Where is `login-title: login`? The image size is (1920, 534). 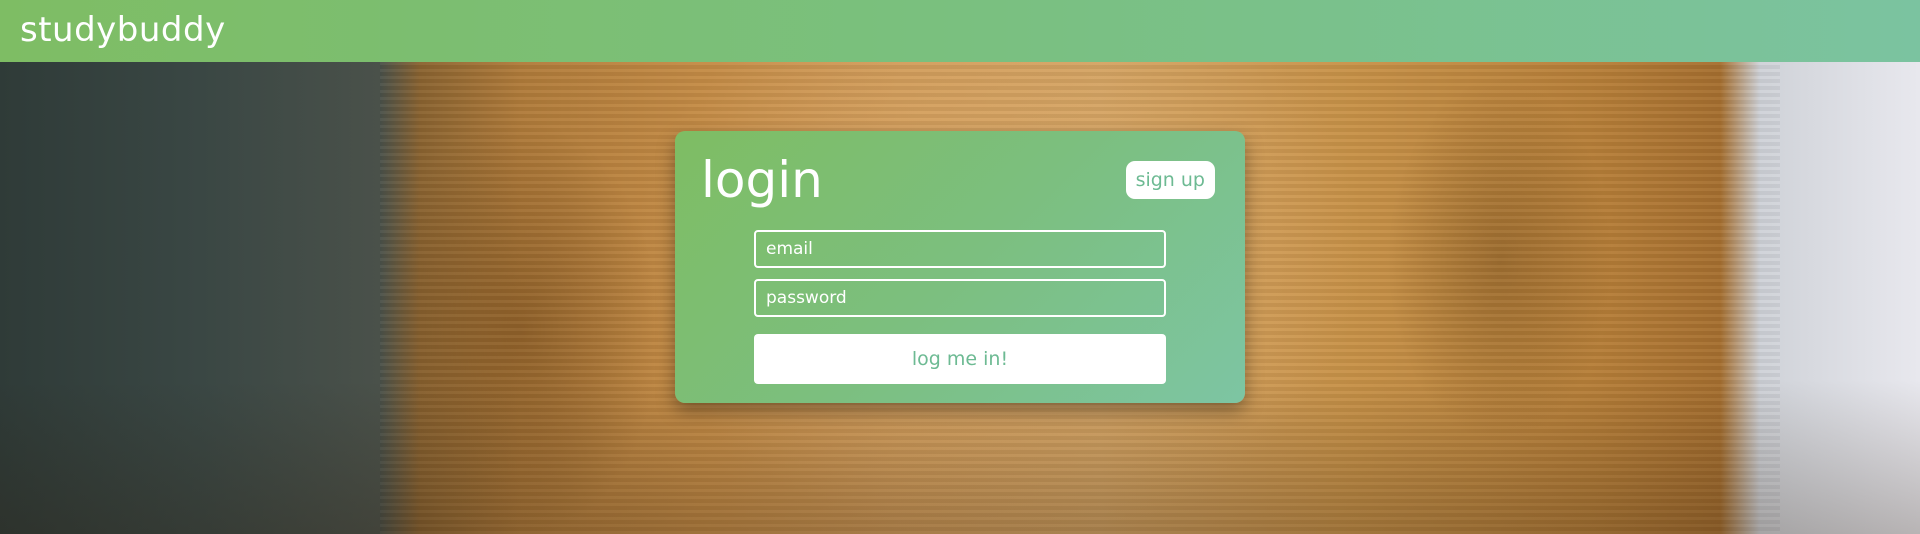
login-title: login is located at coordinates (762, 180).